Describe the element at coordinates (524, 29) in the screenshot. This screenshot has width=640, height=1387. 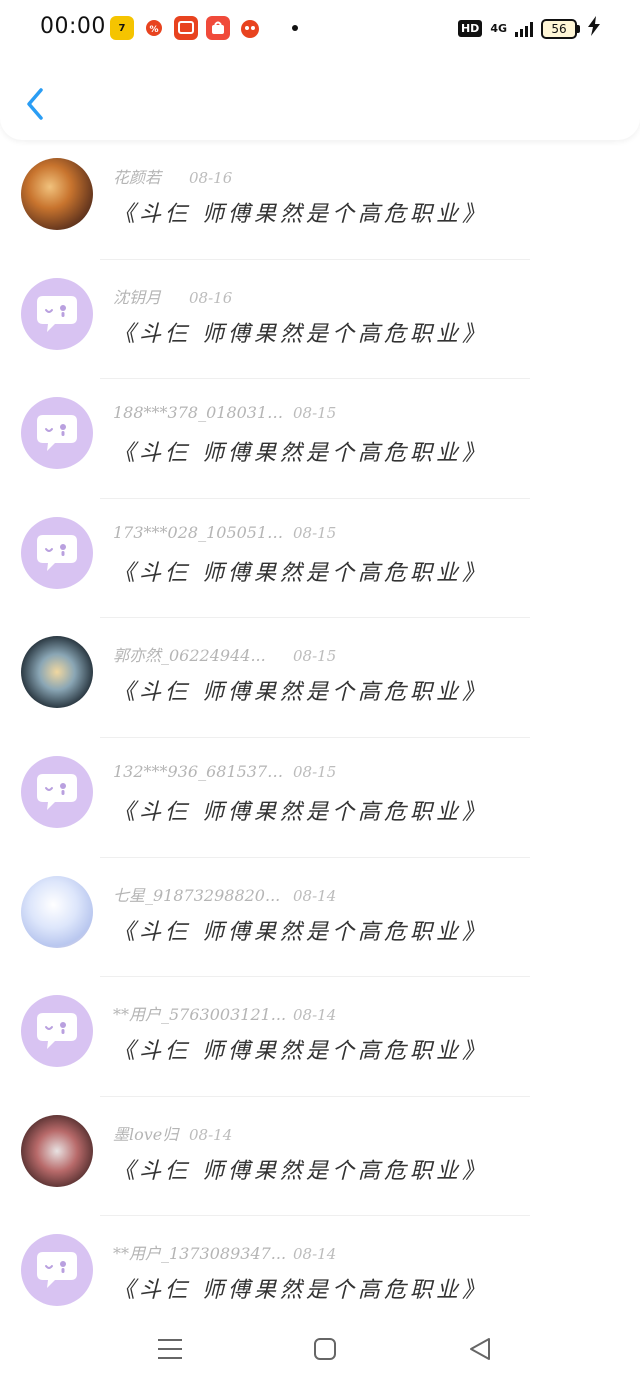
I see `signal-icon` at that location.